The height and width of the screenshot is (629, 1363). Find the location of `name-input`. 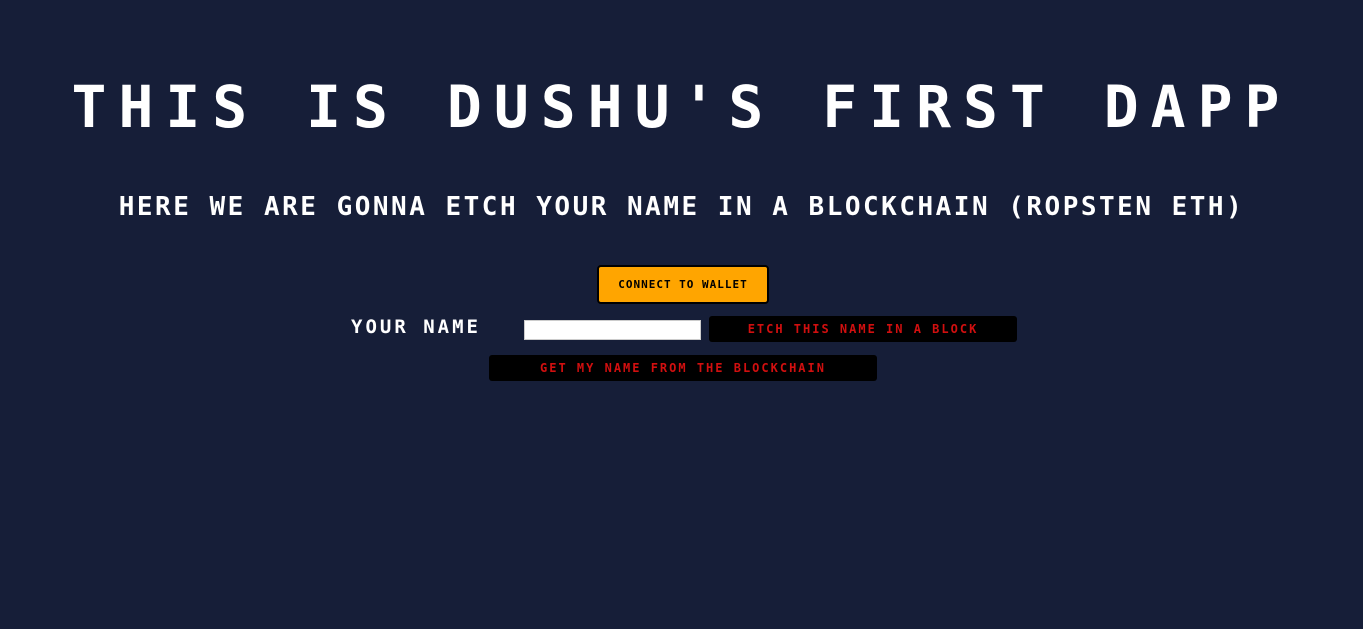

name-input is located at coordinates (612, 330).